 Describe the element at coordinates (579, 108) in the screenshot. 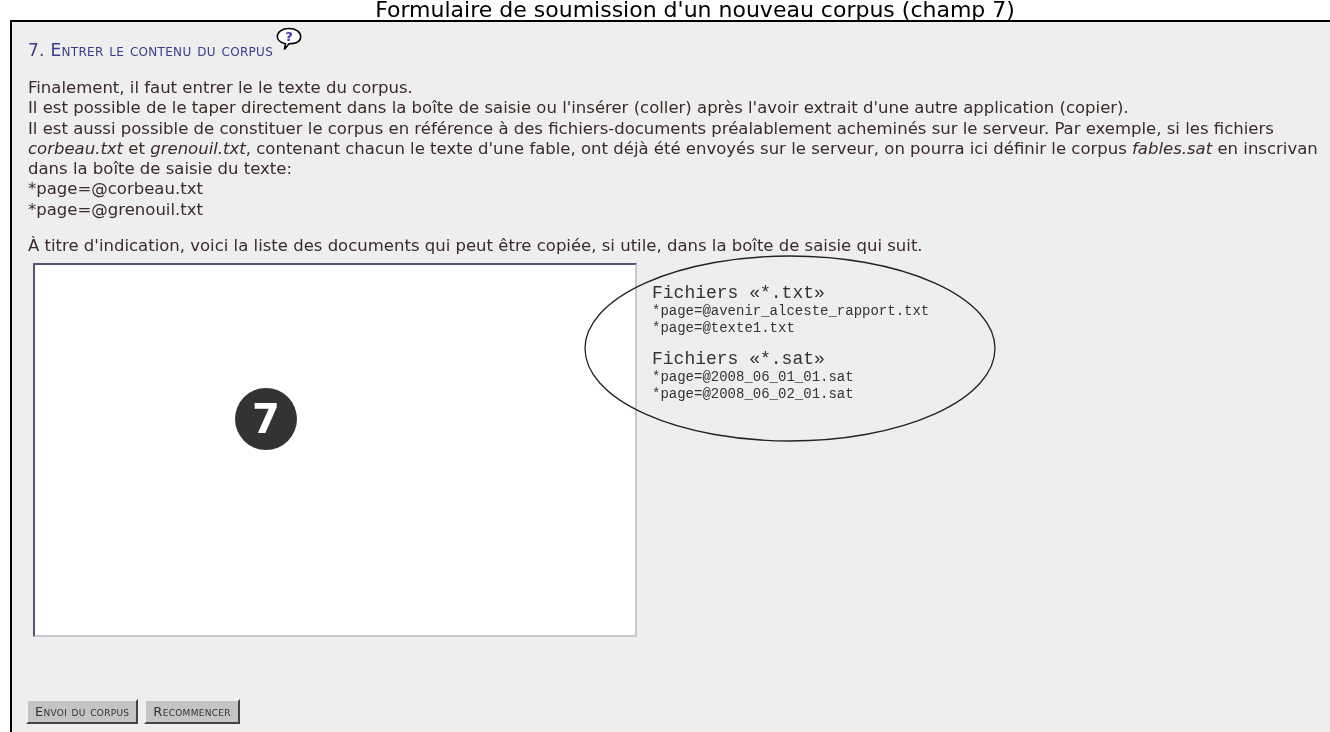

I see `instruction-text: Il est possible de le taper directement dans la boîte de saisie ou l'insérer (coller) après l'avoir extrait d'une autre application (copier).` at that location.